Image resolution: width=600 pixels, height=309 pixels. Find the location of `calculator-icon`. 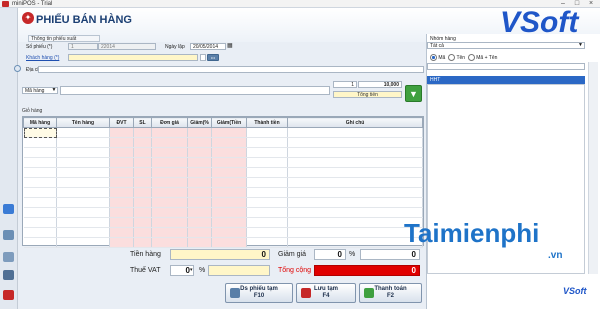

calculator-icon is located at coordinates (8, 235).